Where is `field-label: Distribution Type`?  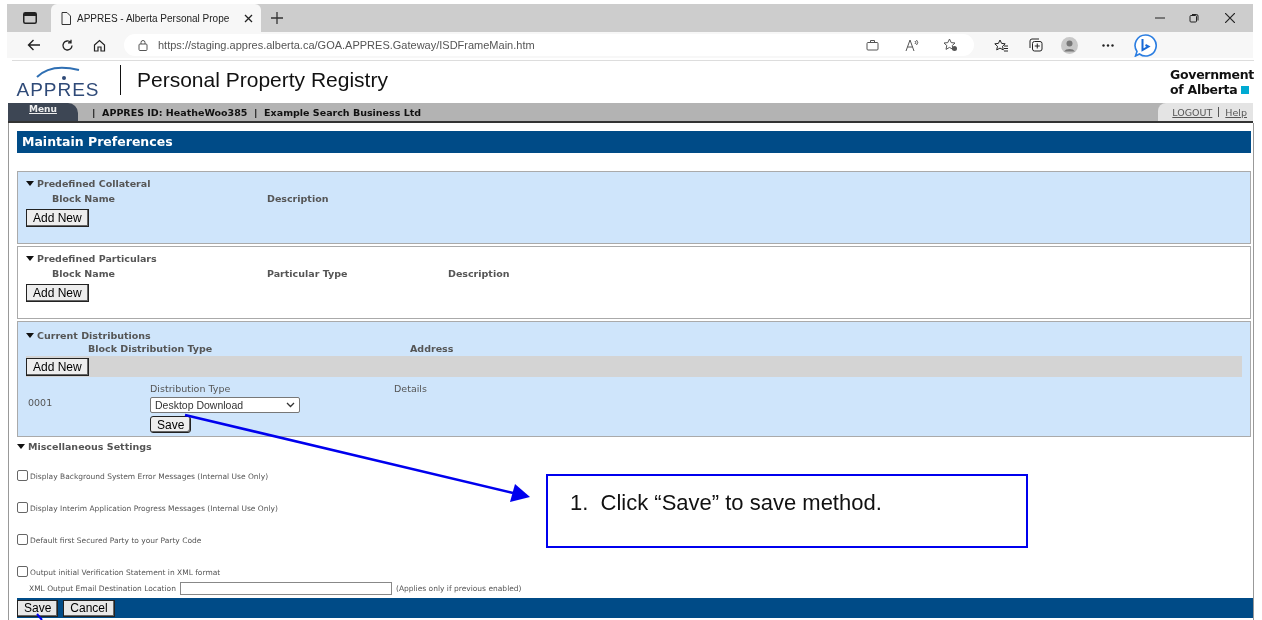 field-label: Distribution Type is located at coordinates (190, 388).